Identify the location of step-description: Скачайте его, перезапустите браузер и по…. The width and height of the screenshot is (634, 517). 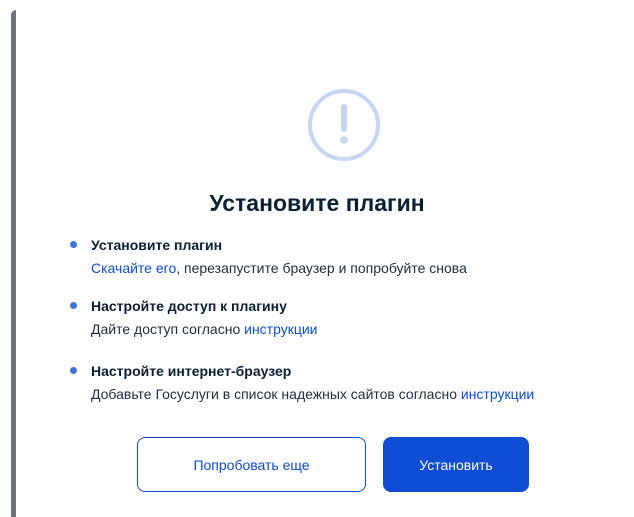
(279, 268).